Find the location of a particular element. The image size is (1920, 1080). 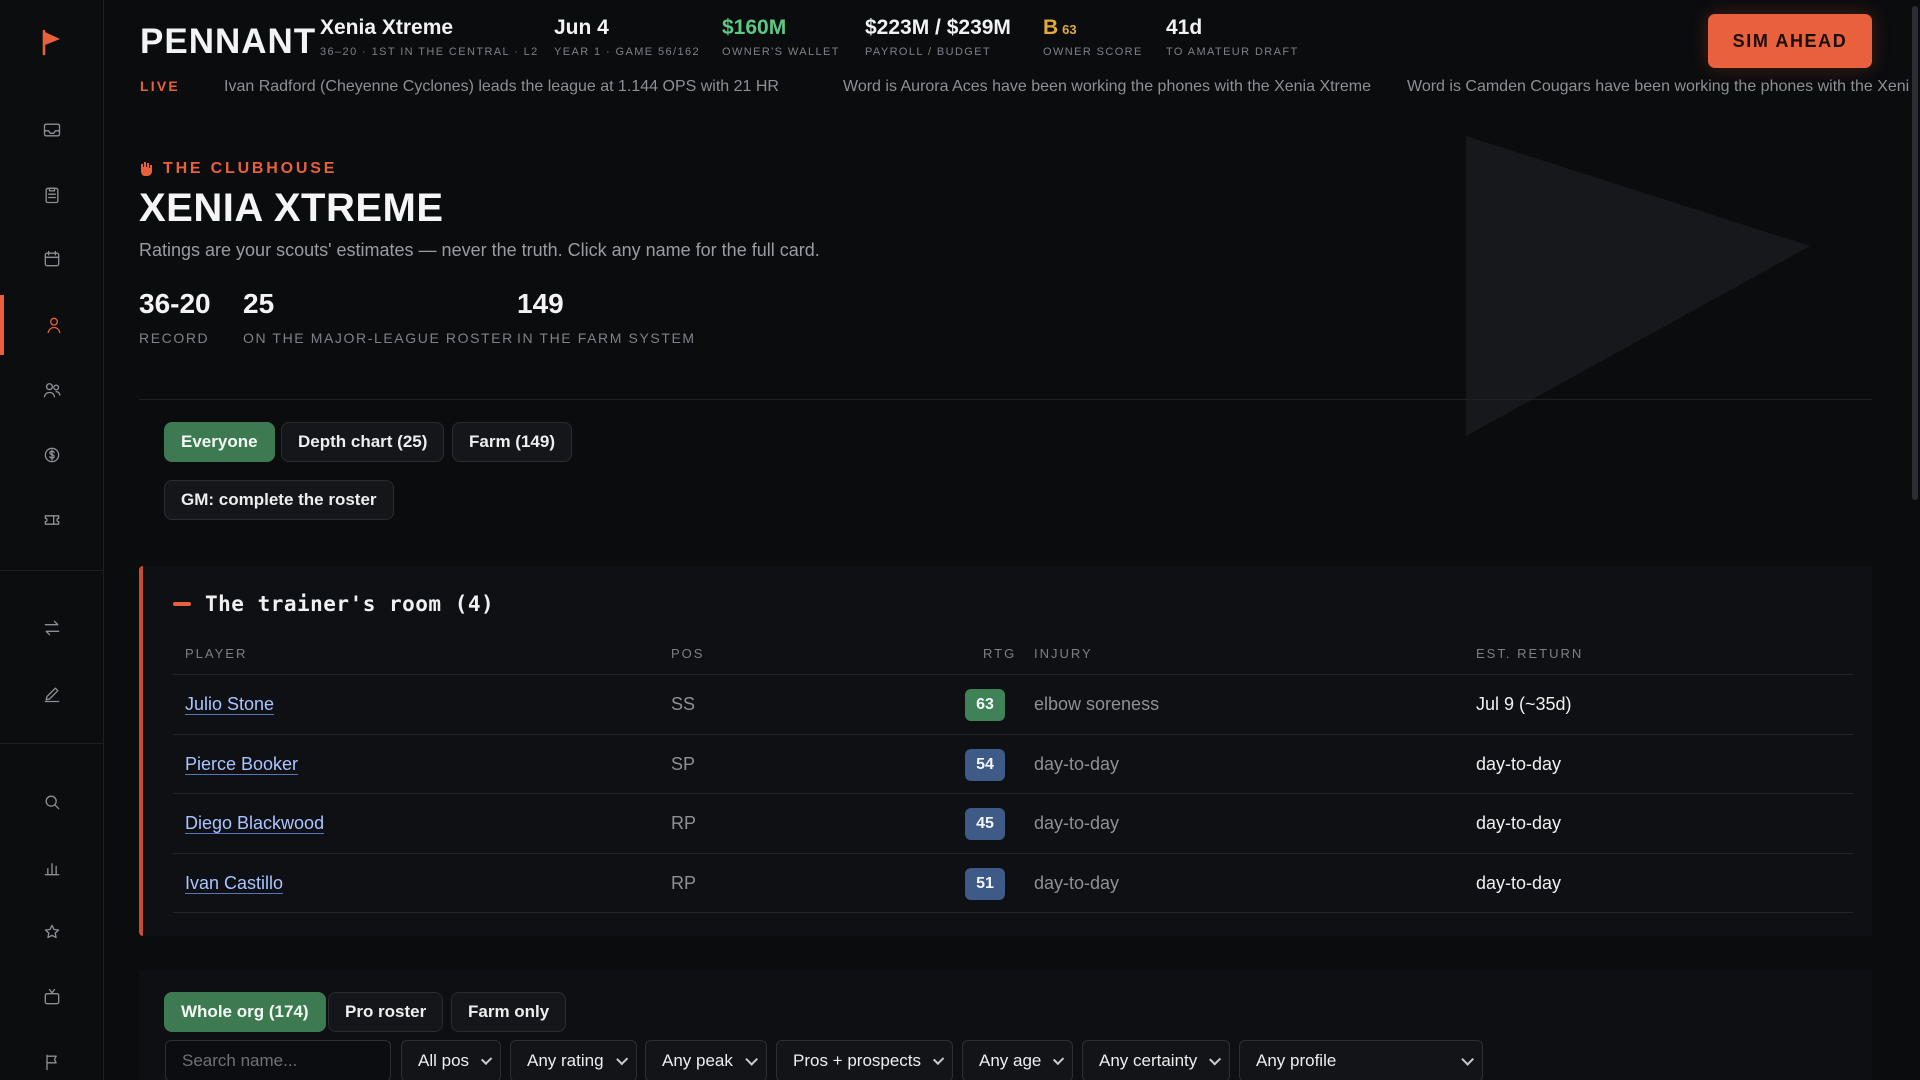

injury-text: elbow soreness is located at coordinates (1097, 704).